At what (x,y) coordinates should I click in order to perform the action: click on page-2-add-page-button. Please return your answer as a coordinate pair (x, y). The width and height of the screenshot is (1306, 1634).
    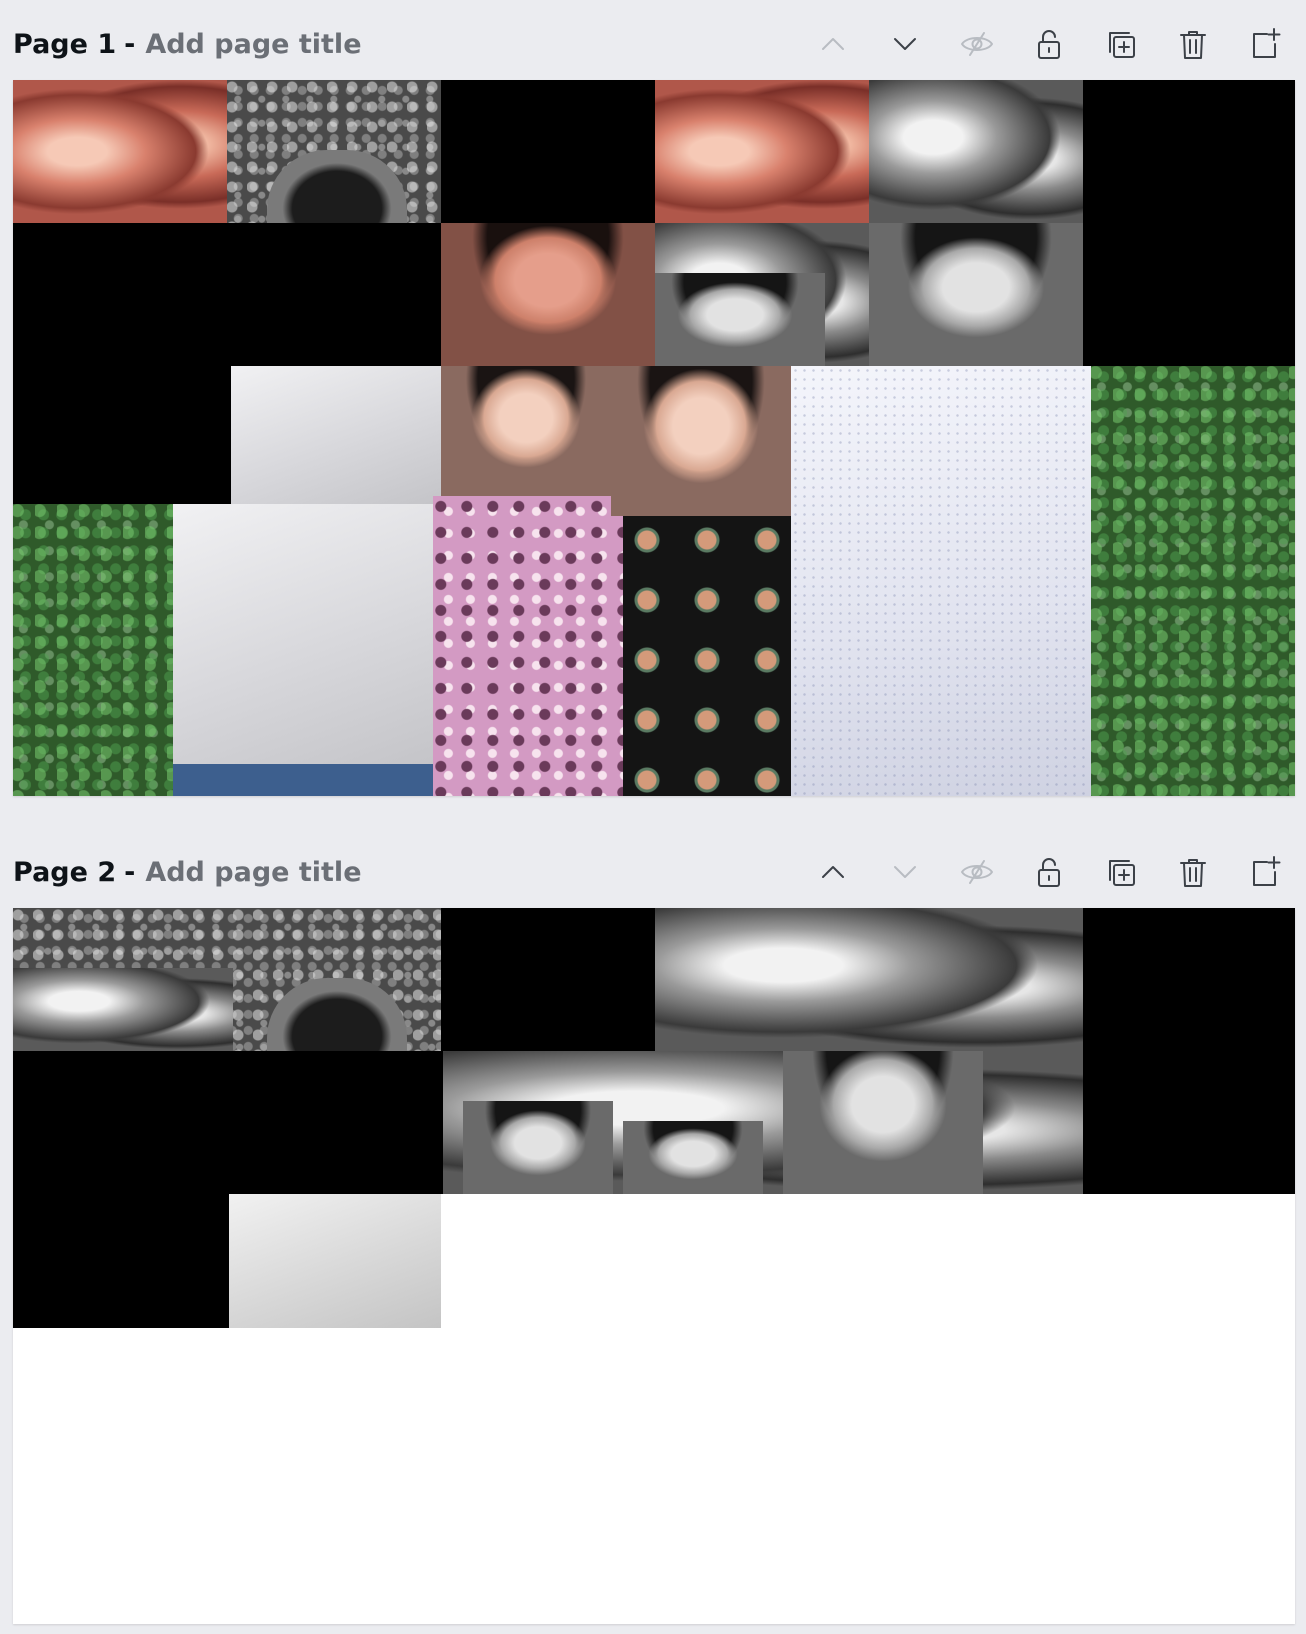
    Looking at the image, I should click on (1265, 872).